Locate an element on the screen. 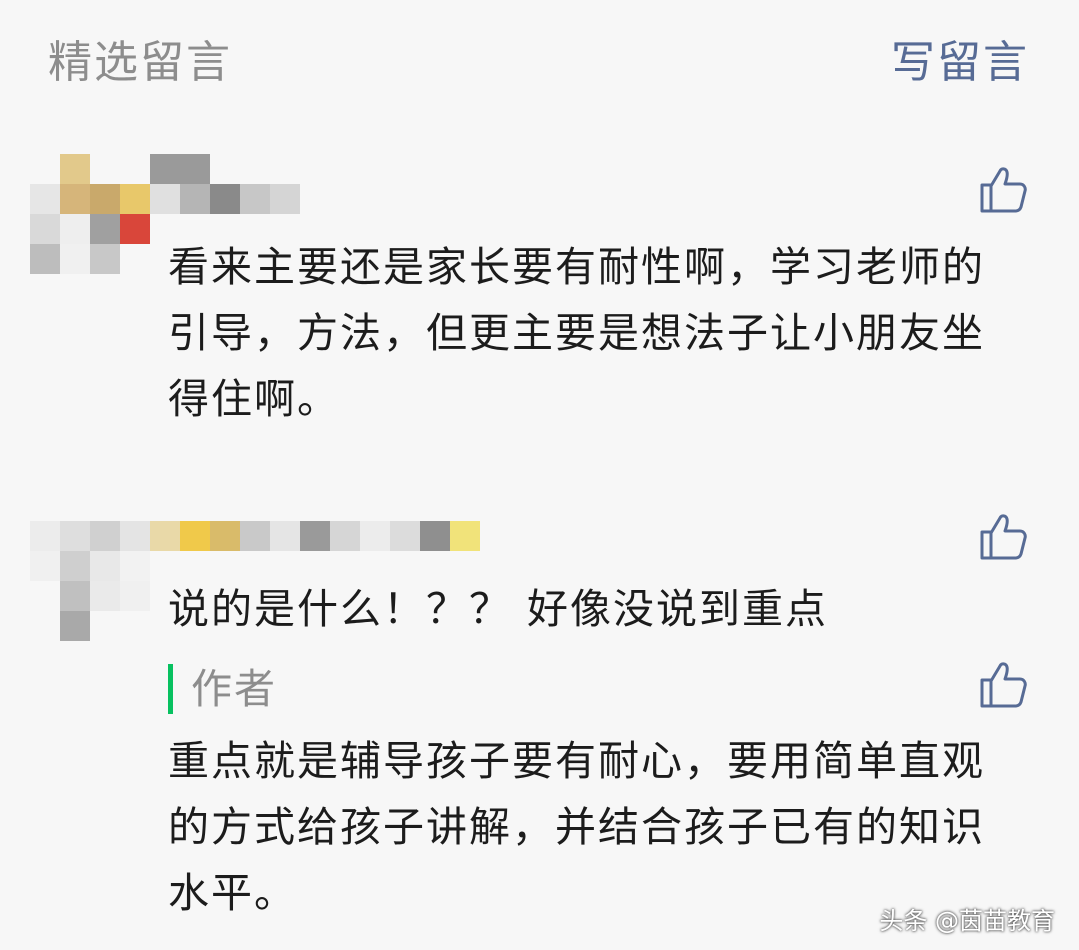  comment-text: 说的是什么！？？ 好像没说到重点 is located at coordinates (498, 609).